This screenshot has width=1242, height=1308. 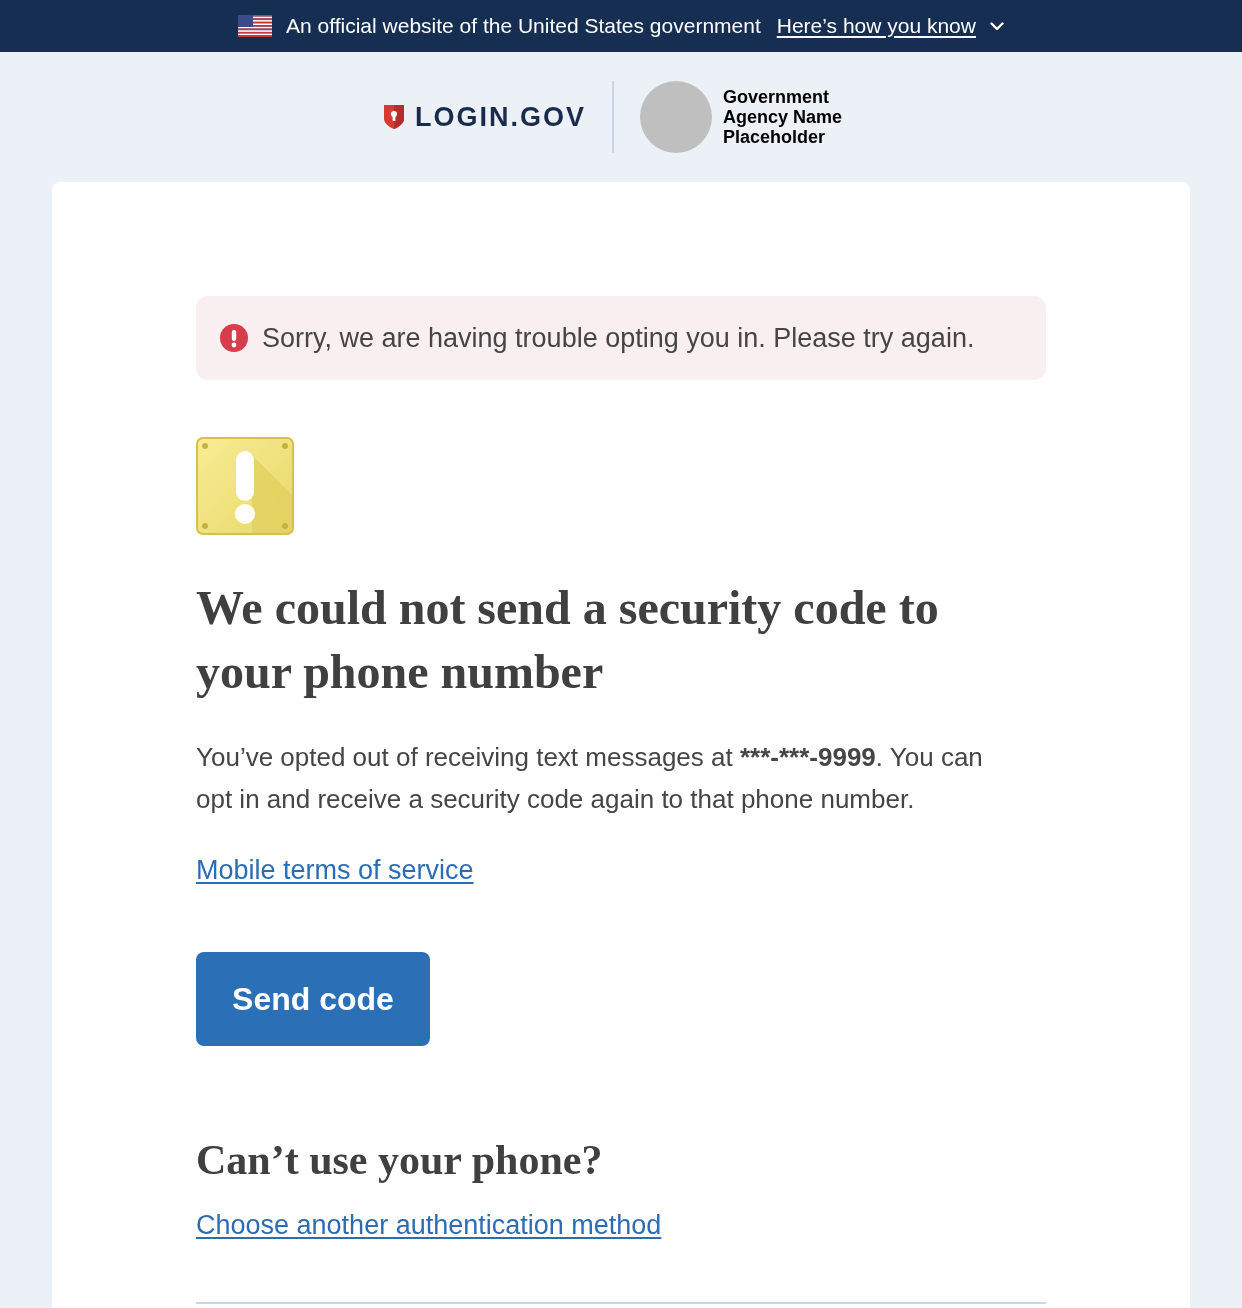 What do you see at coordinates (876, 26) in the screenshot?
I see `how-you-know-link: Here’s how you know` at bounding box center [876, 26].